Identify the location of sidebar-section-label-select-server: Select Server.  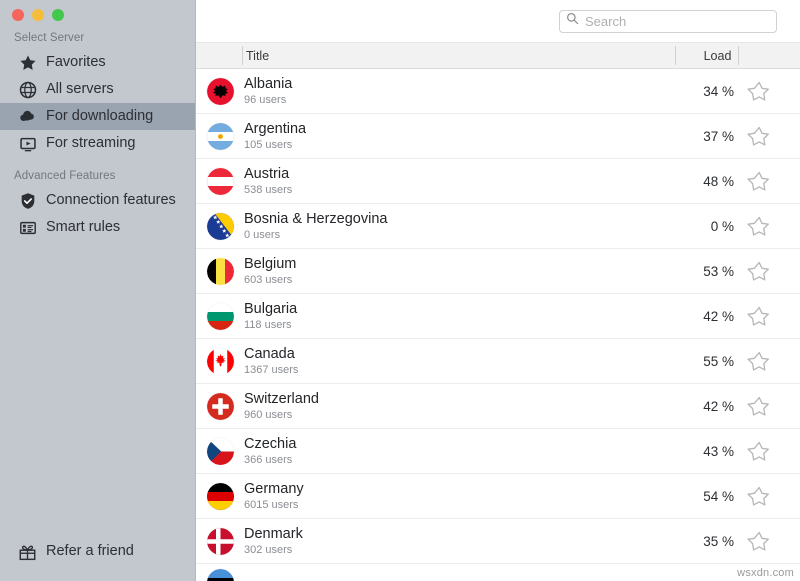
(49, 38).